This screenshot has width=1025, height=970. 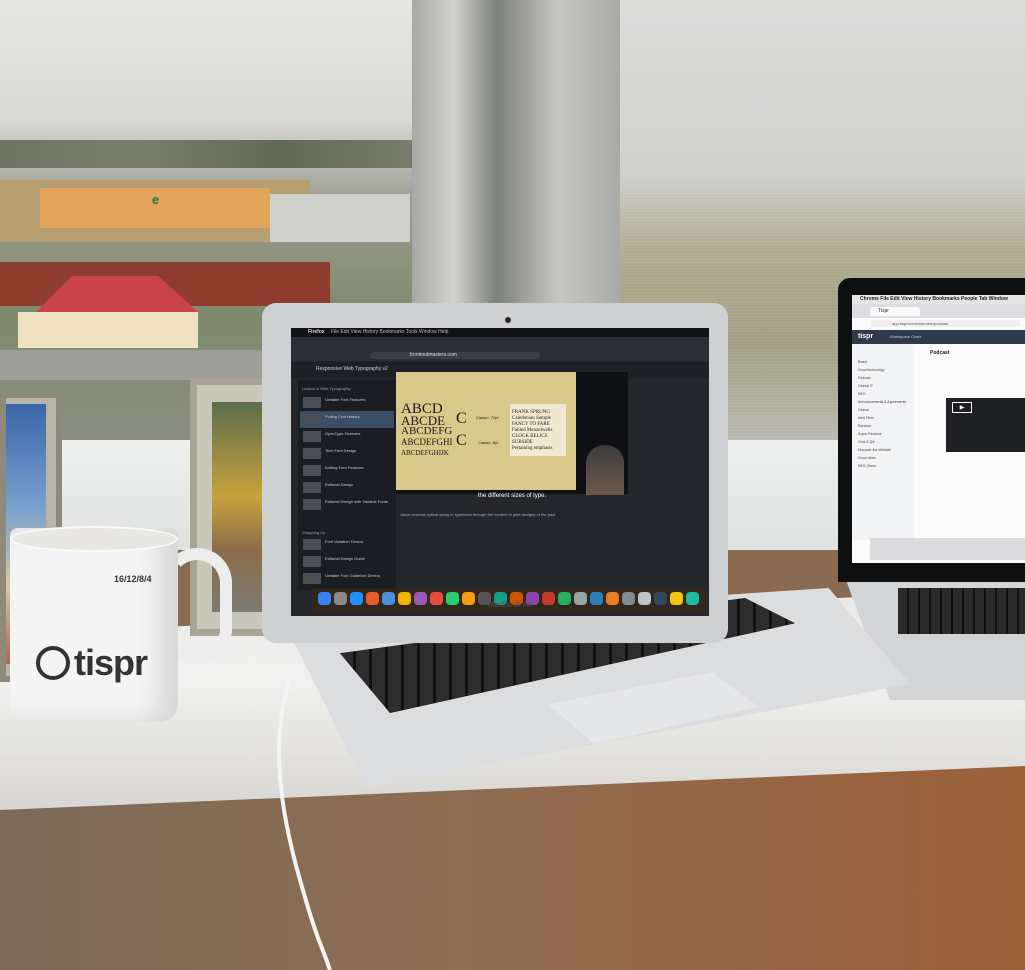 What do you see at coordinates (883, 311) in the screenshot?
I see `chrome-tab-title: Tispr` at bounding box center [883, 311].